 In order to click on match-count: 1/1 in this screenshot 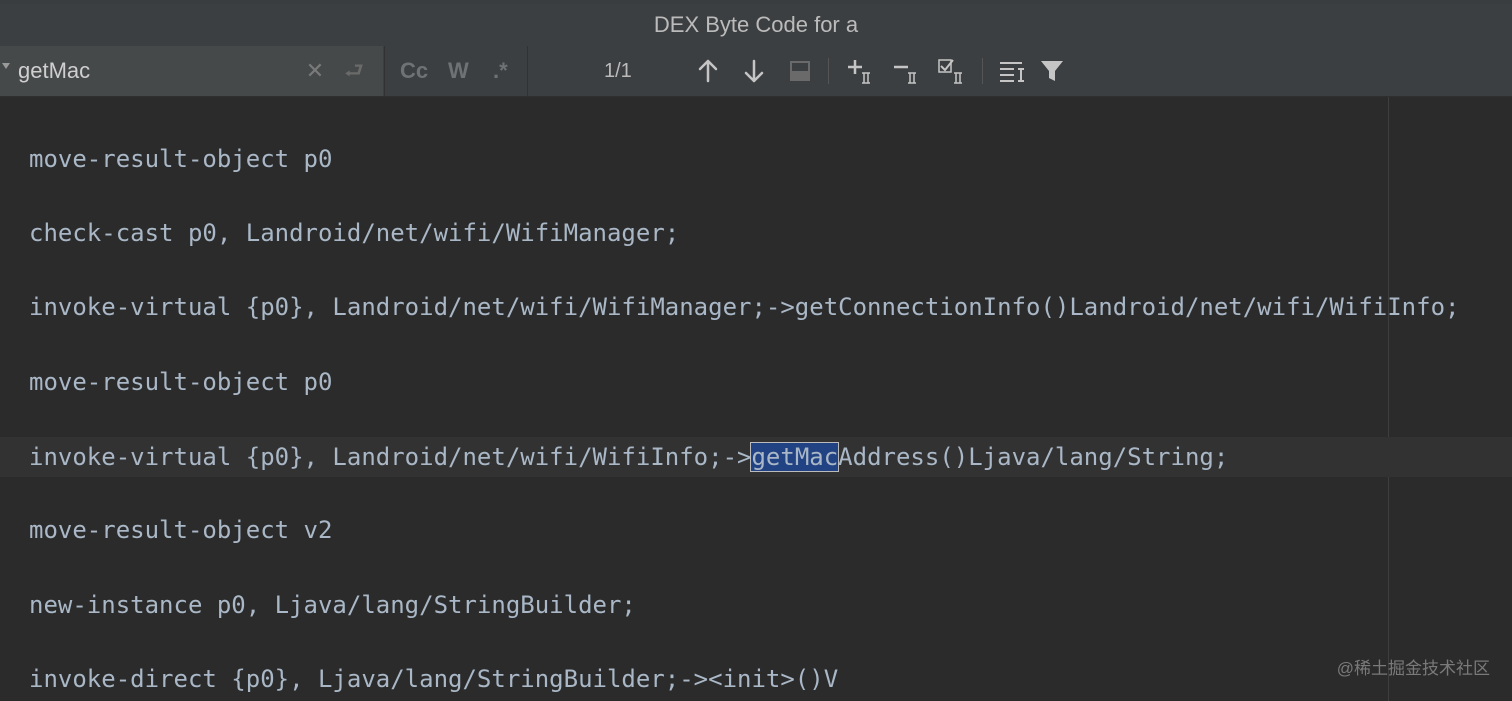, I will do `click(618, 71)`.